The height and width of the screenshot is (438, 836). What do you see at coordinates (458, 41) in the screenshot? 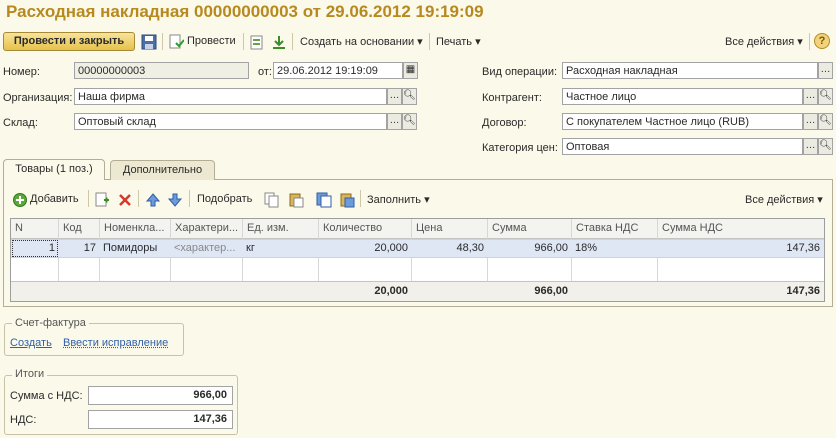
I see `print-menu: Печать ▾` at bounding box center [458, 41].